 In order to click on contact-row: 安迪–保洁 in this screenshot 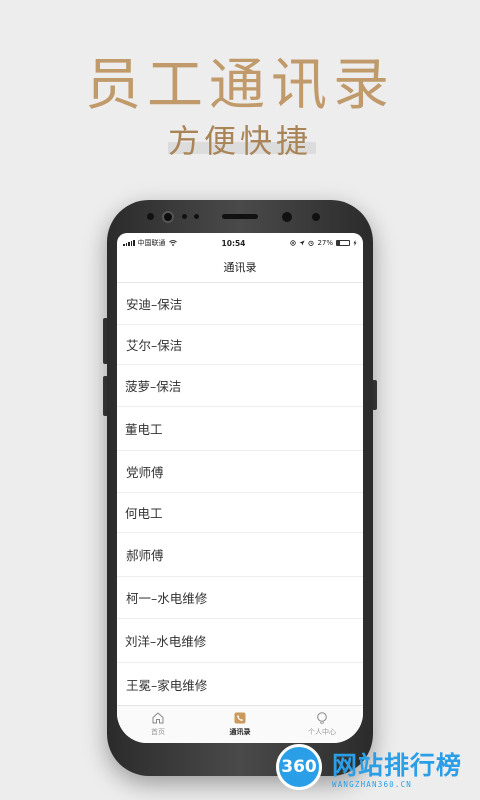, I will do `click(240, 304)`.